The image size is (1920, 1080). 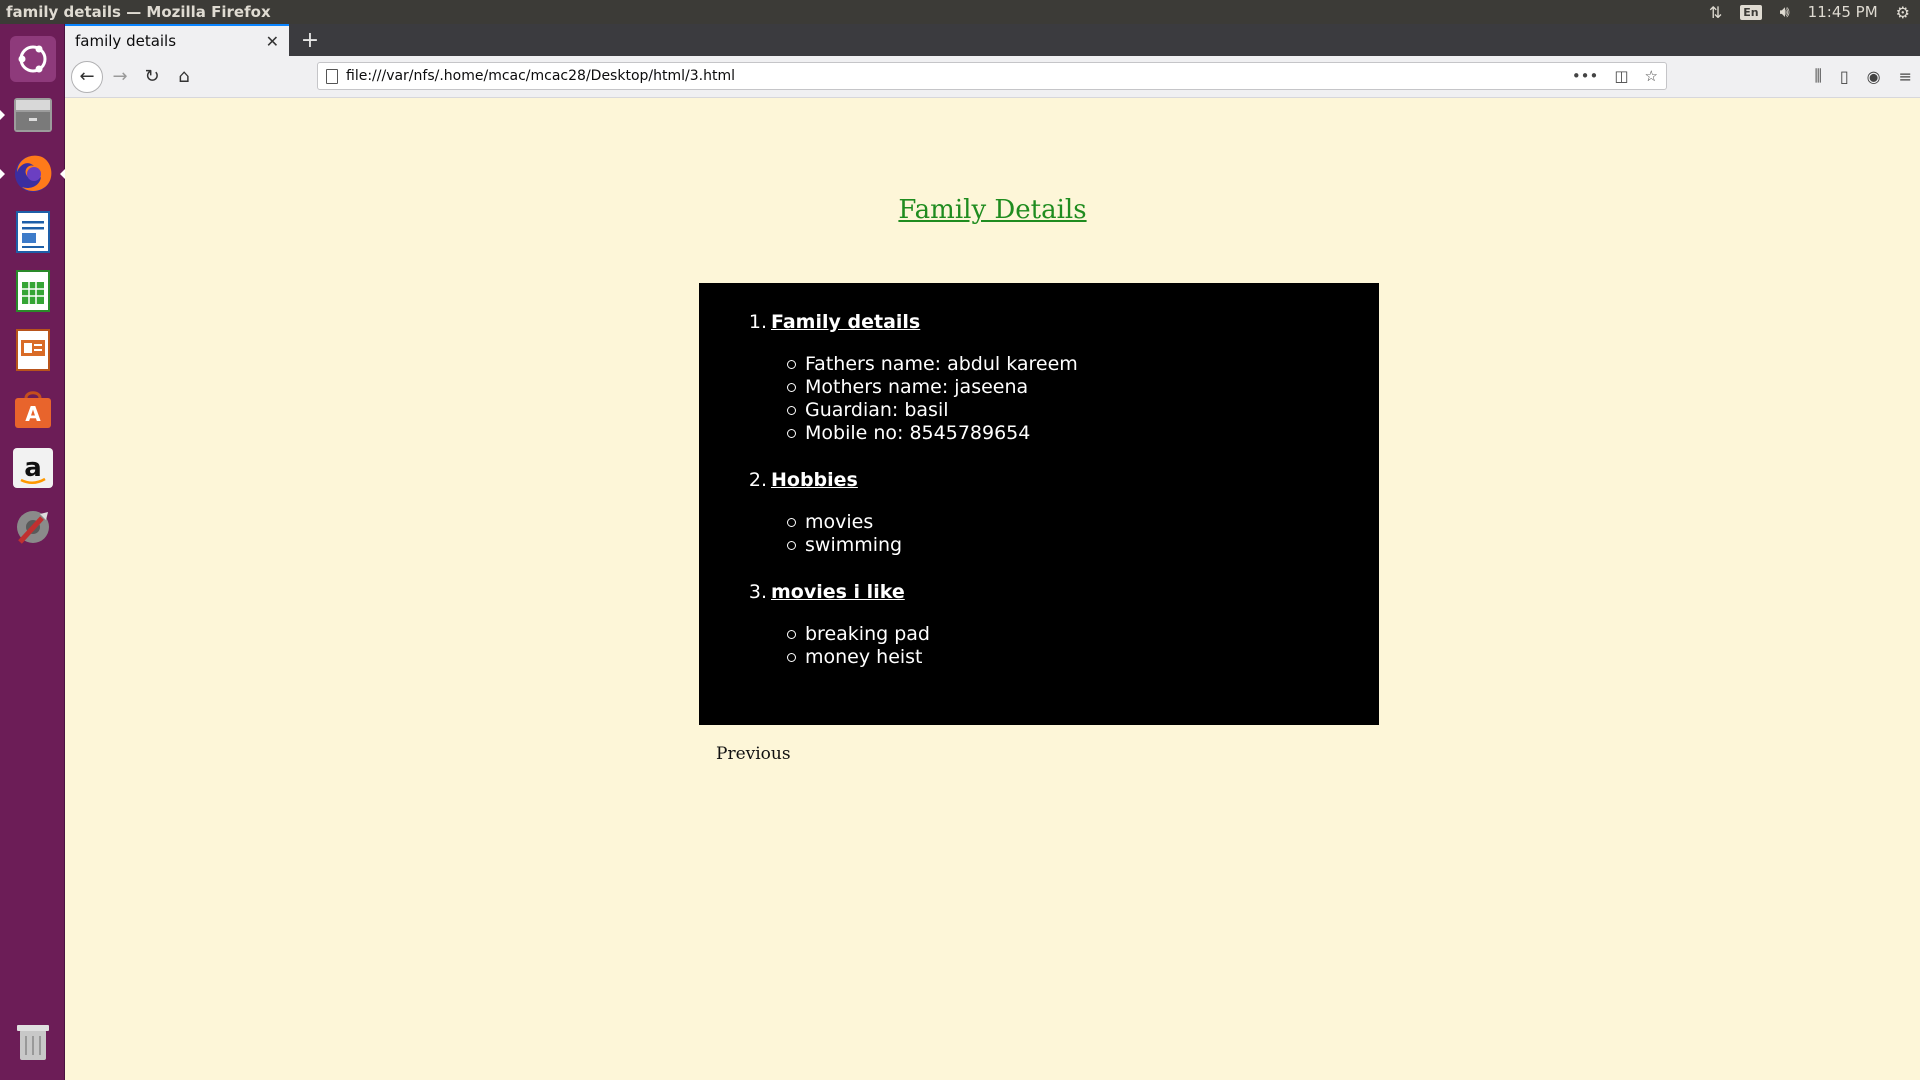 What do you see at coordinates (1863, 76) in the screenshot?
I see `toolbar-right: ⫼ ▯ ◉ ≡` at bounding box center [1863, 76].